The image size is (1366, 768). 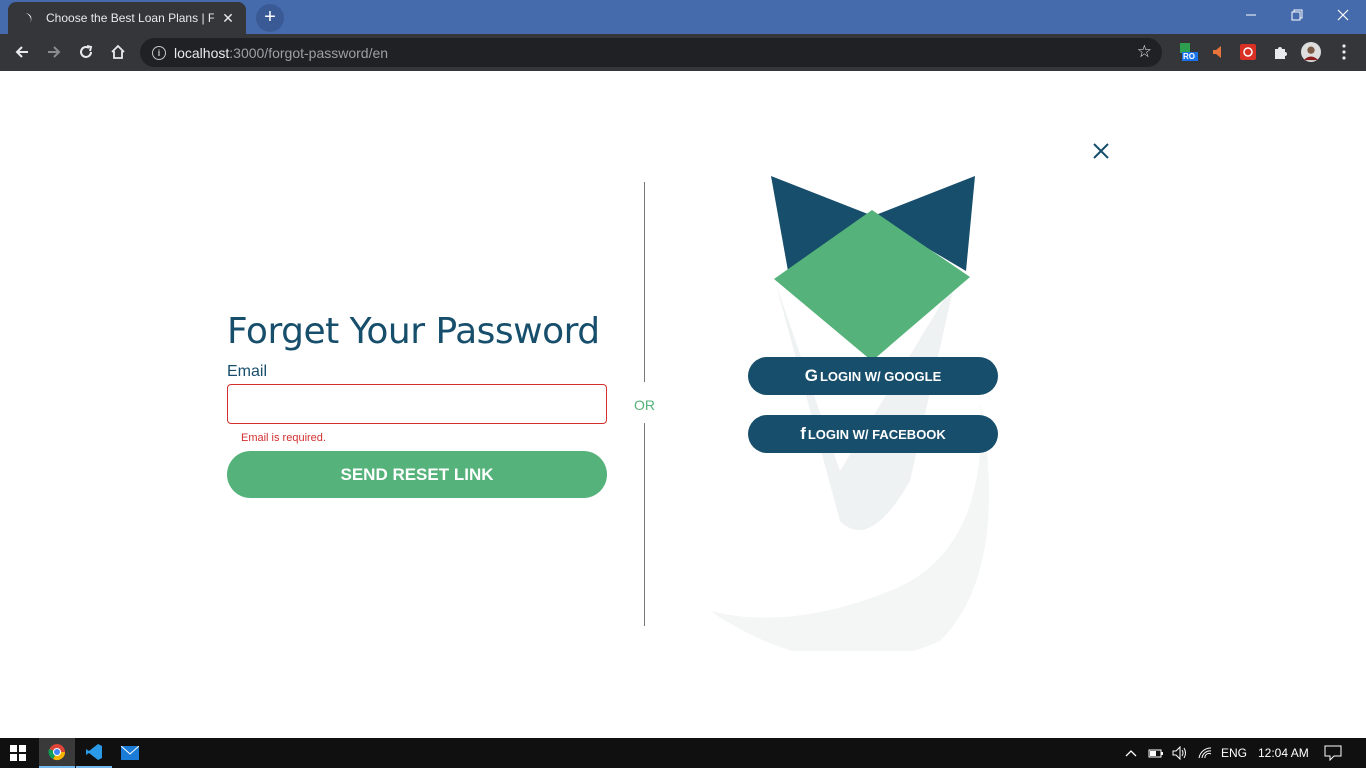 What do you see at coordinates (1189, 56) in the screenshot?
I see `extension-badge: RO` at bounding box center [1189, 56].